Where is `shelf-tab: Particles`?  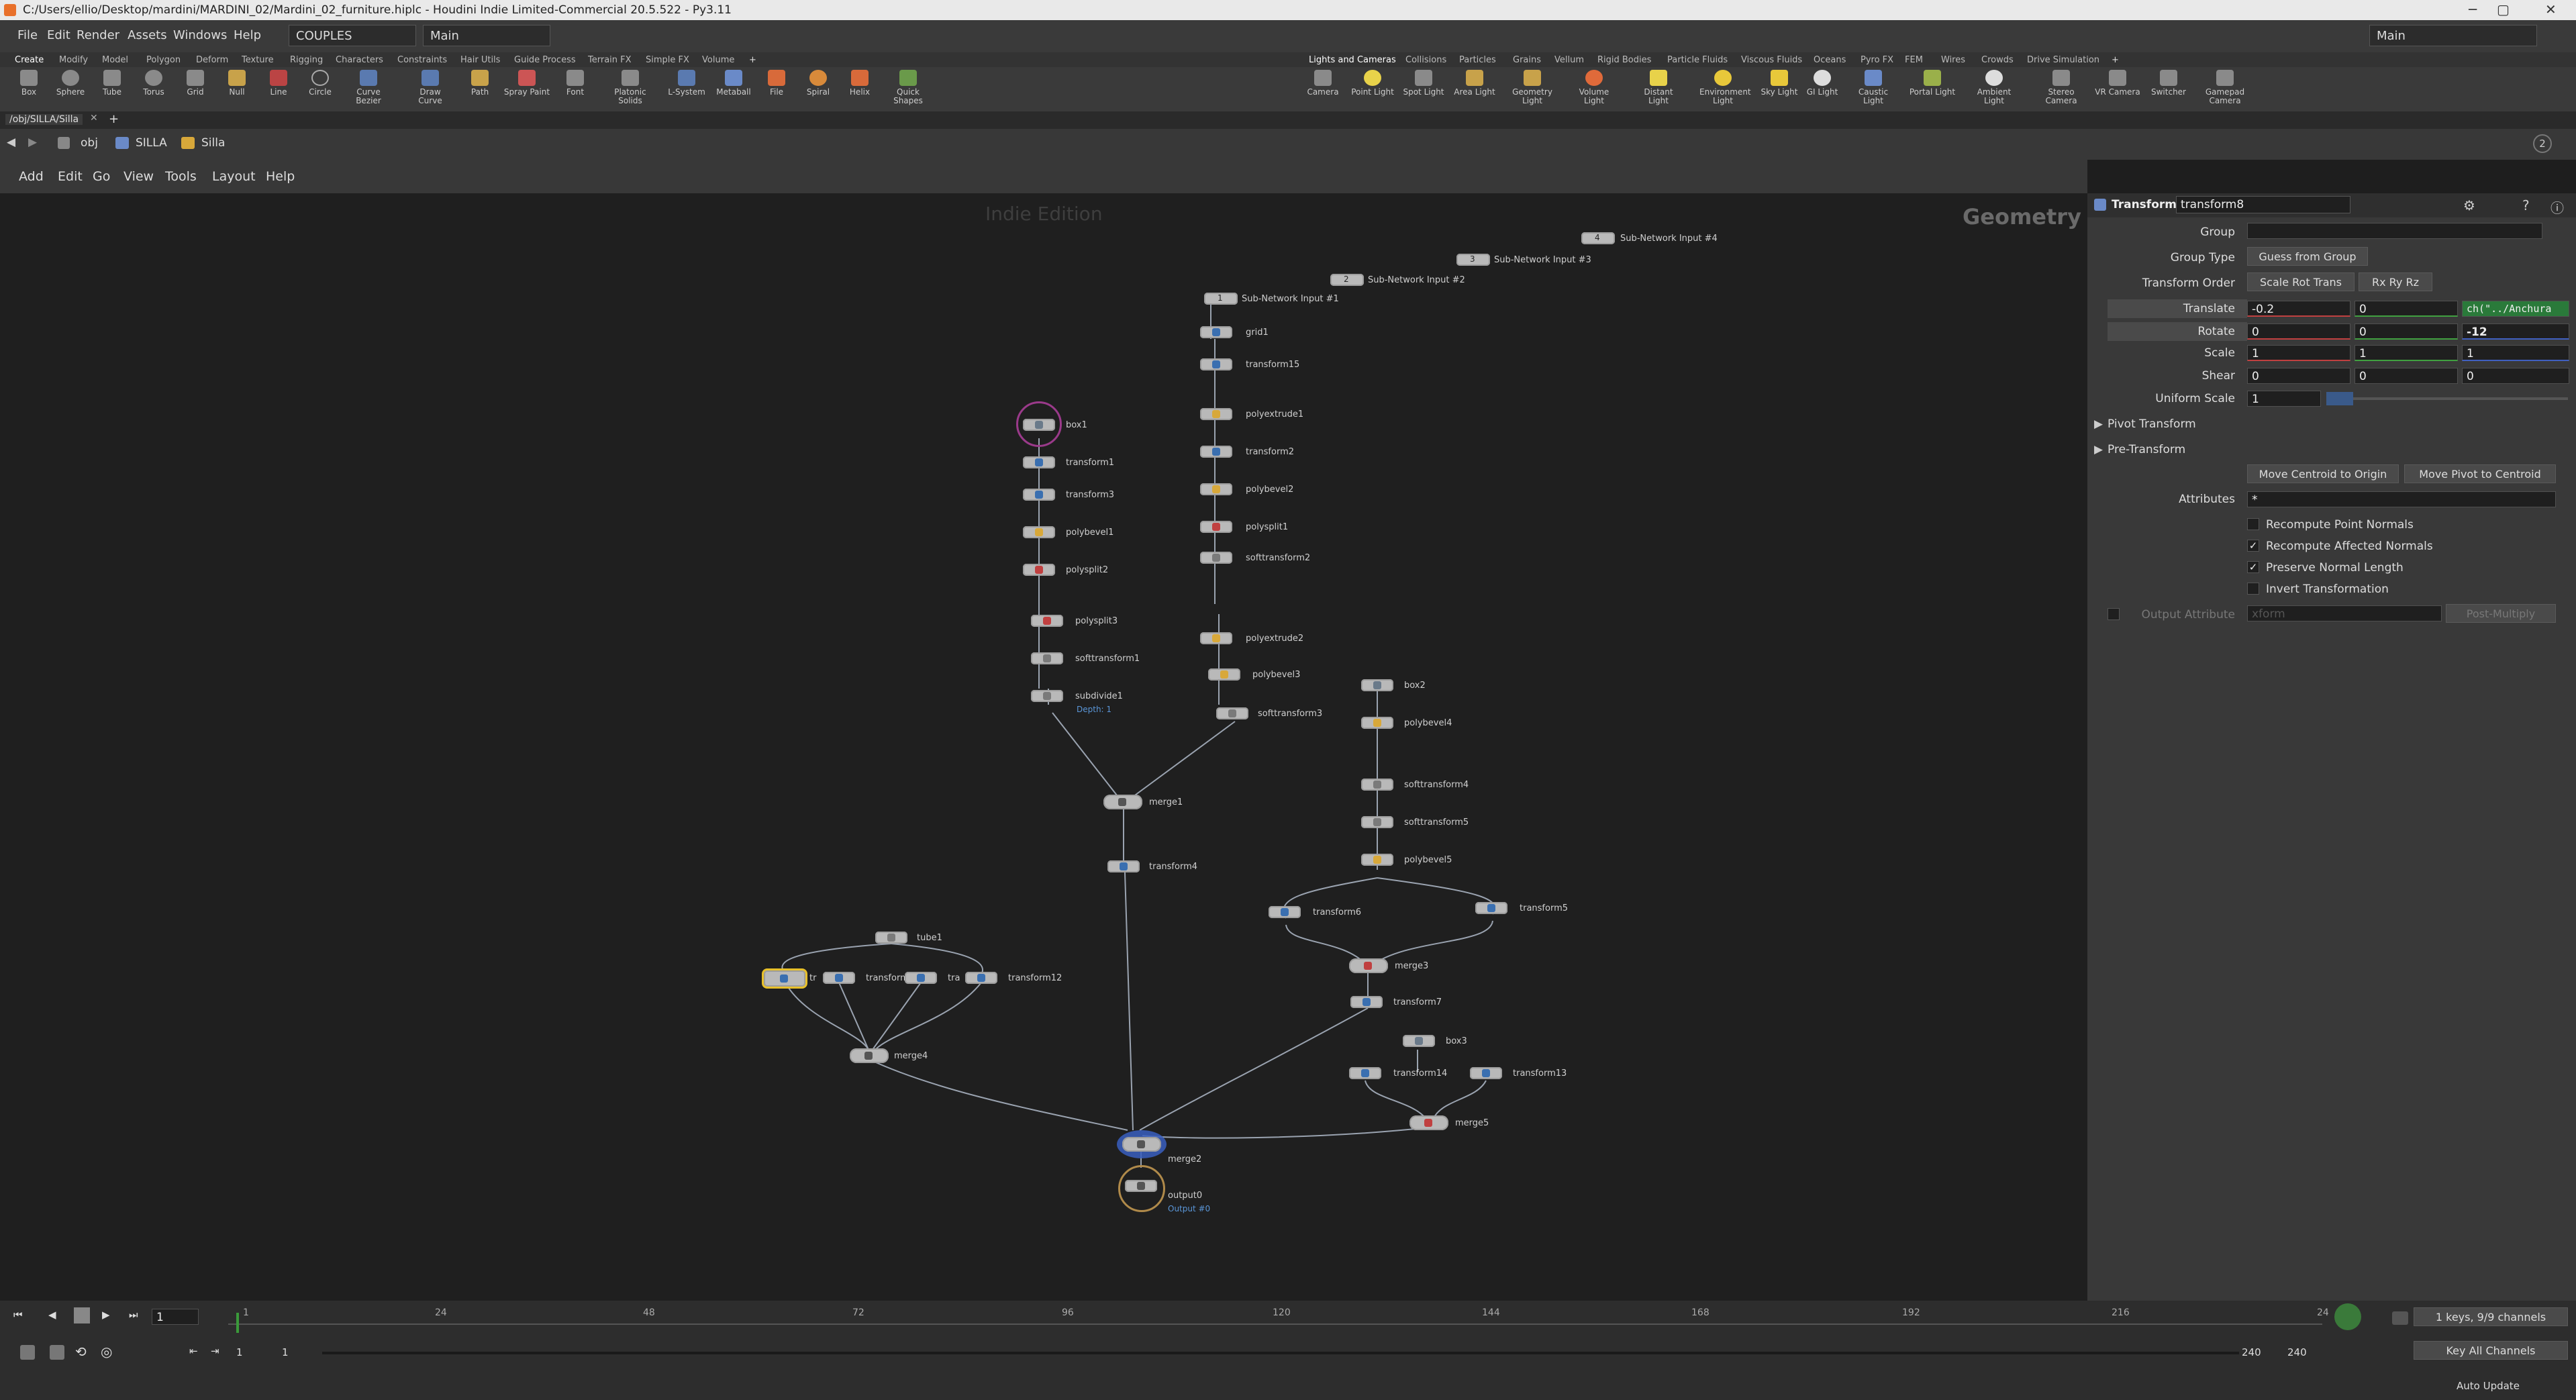
shelf-tab: Particles is located at coordinates (1477, 60).